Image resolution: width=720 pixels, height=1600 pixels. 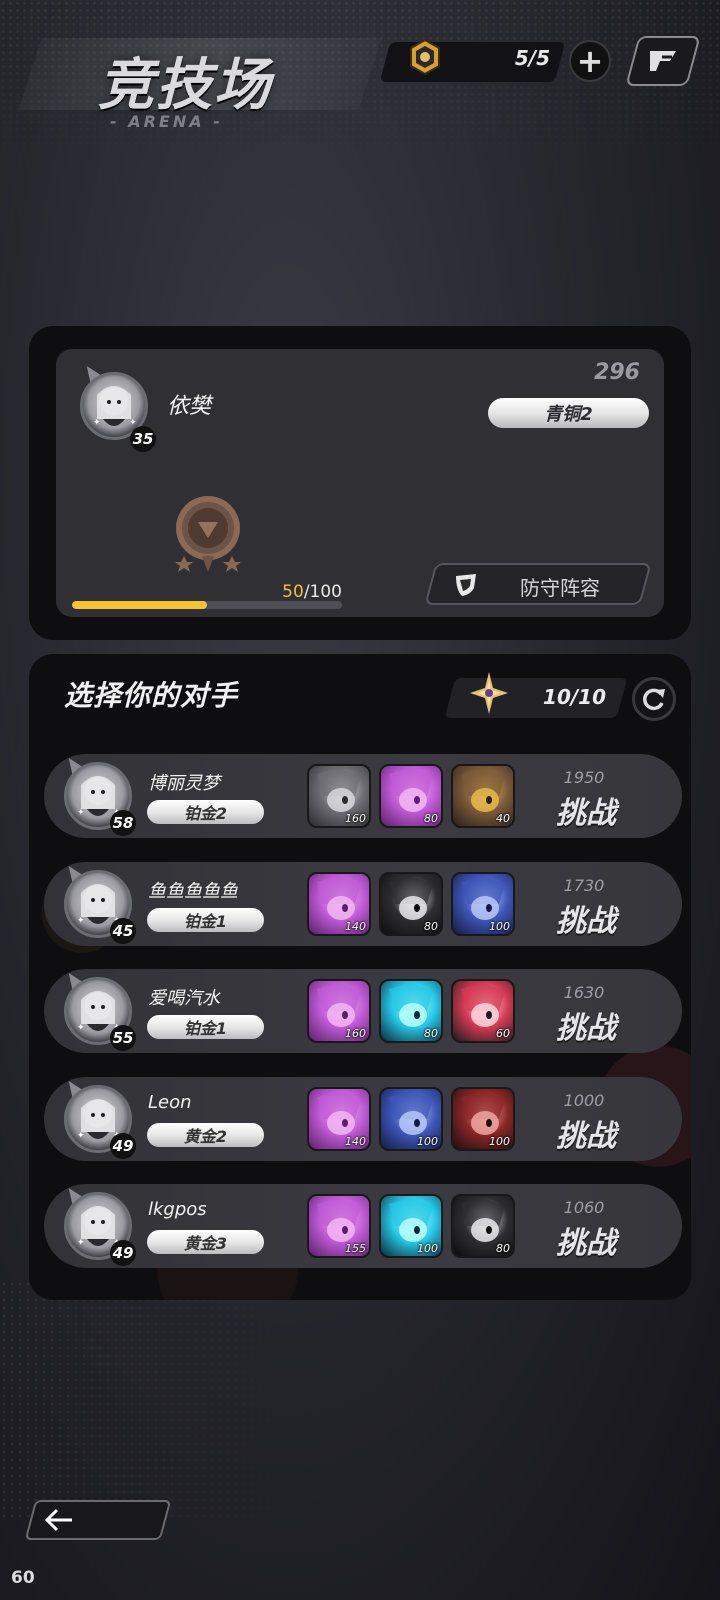 What do you see at coordinates (193, 891) in the screenshot?
I see `opponent-name: 鱼鱼鱼鱼鱼` at bounding box center [193, 891].